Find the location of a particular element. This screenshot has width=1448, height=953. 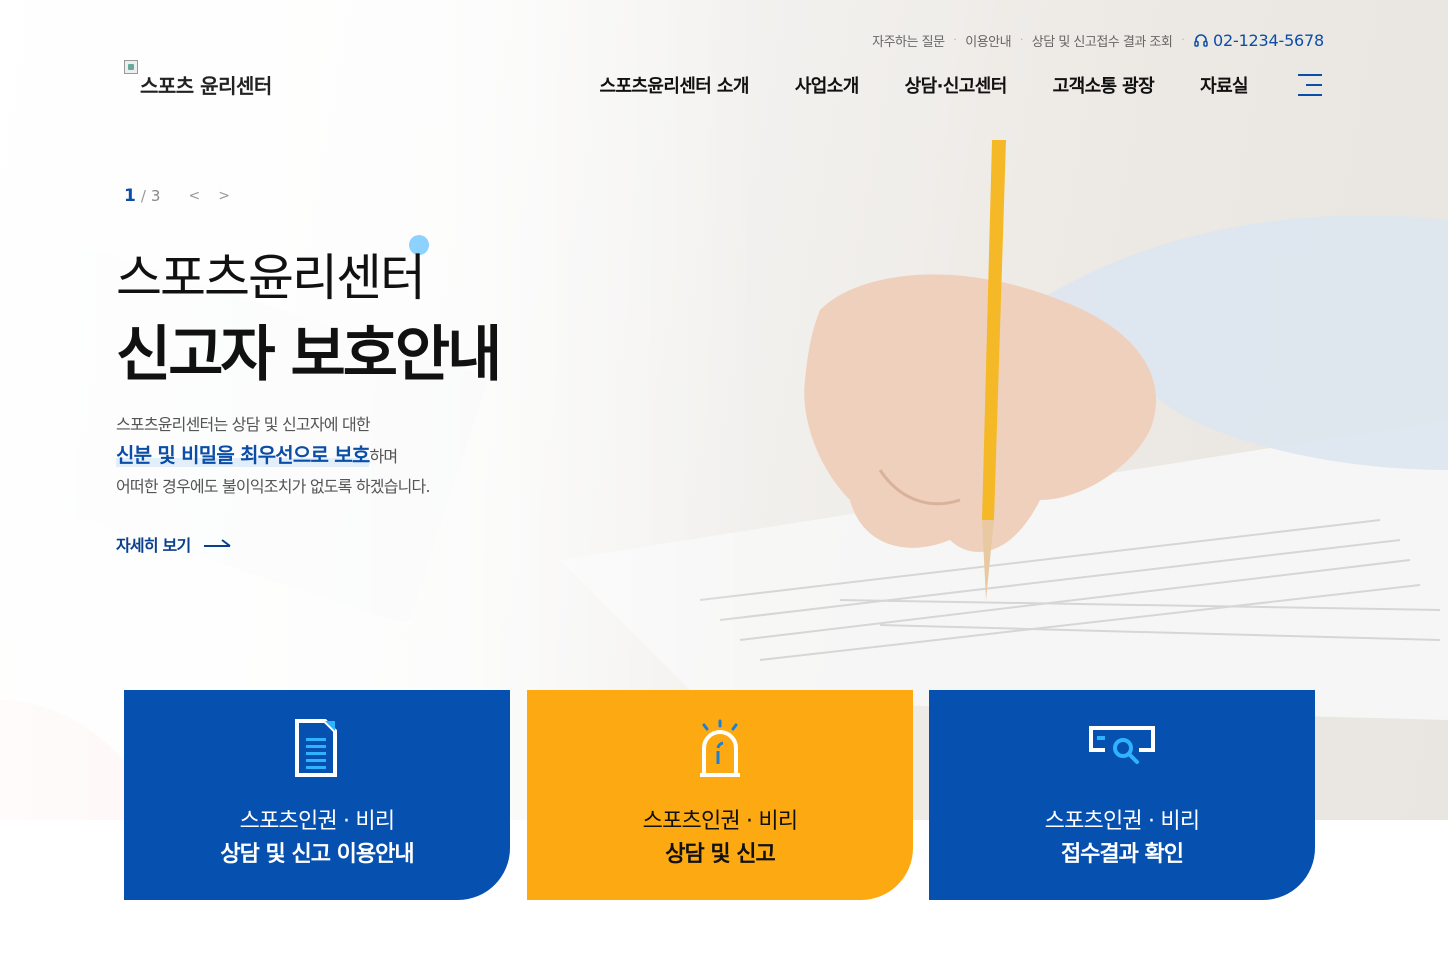

phone-number: 02-1234-5678 is located at coordinates (1258, 40).